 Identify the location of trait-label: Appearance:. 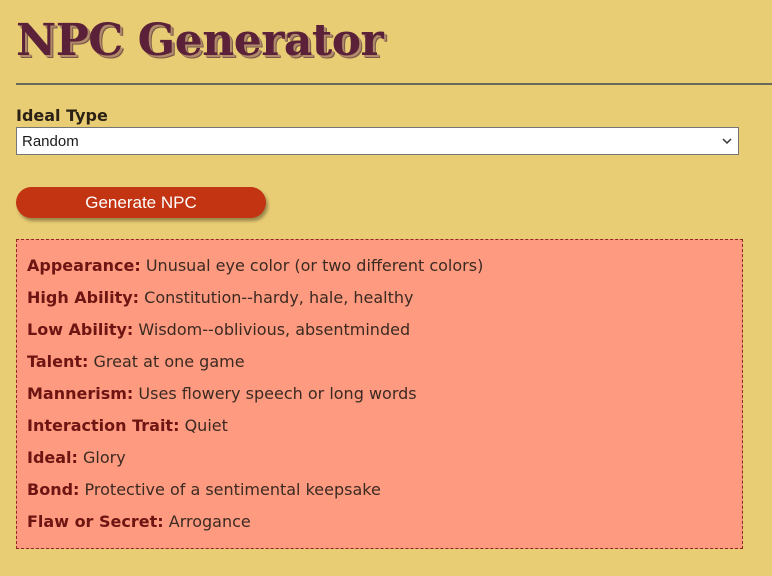
(84, 265).